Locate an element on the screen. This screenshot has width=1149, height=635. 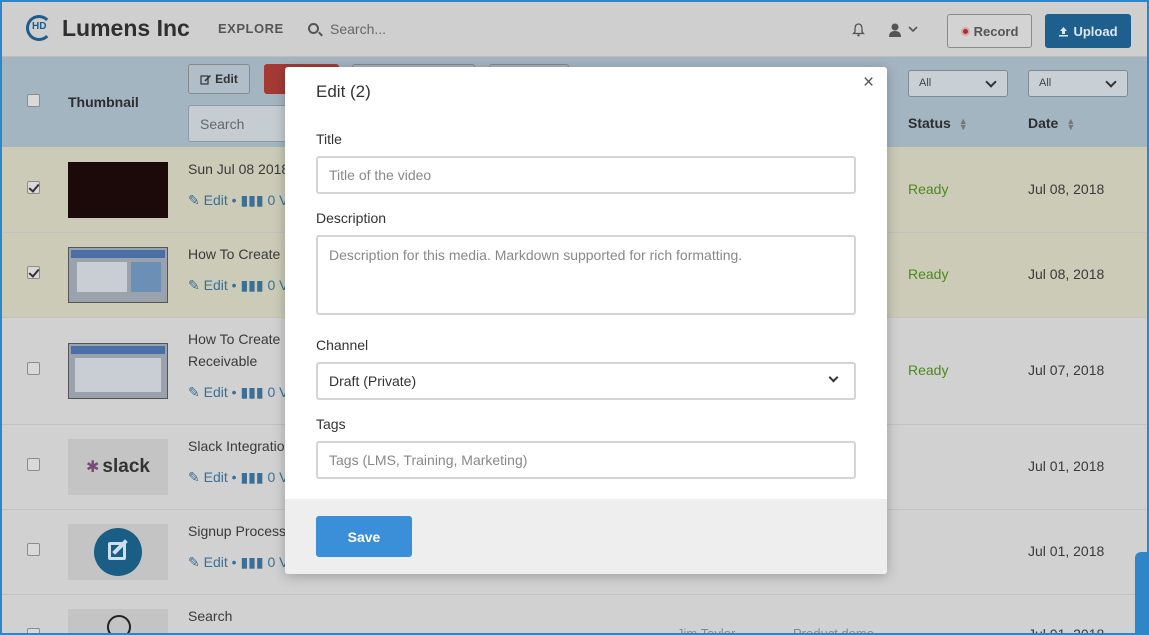
side-feedback-tab is located at coordinates (1141, 592).